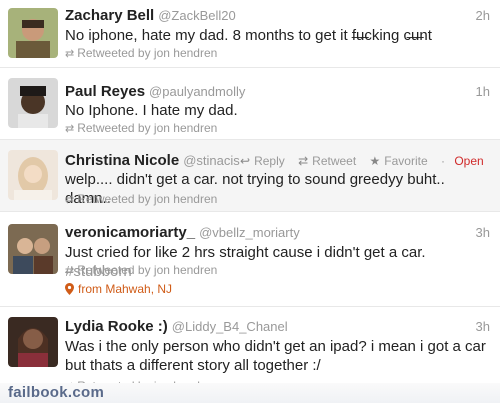 Image resolution: width=500 pixels, height=403 pixels. I want to click on retweet-button: ⇄ Retweet, so click(327, 161).